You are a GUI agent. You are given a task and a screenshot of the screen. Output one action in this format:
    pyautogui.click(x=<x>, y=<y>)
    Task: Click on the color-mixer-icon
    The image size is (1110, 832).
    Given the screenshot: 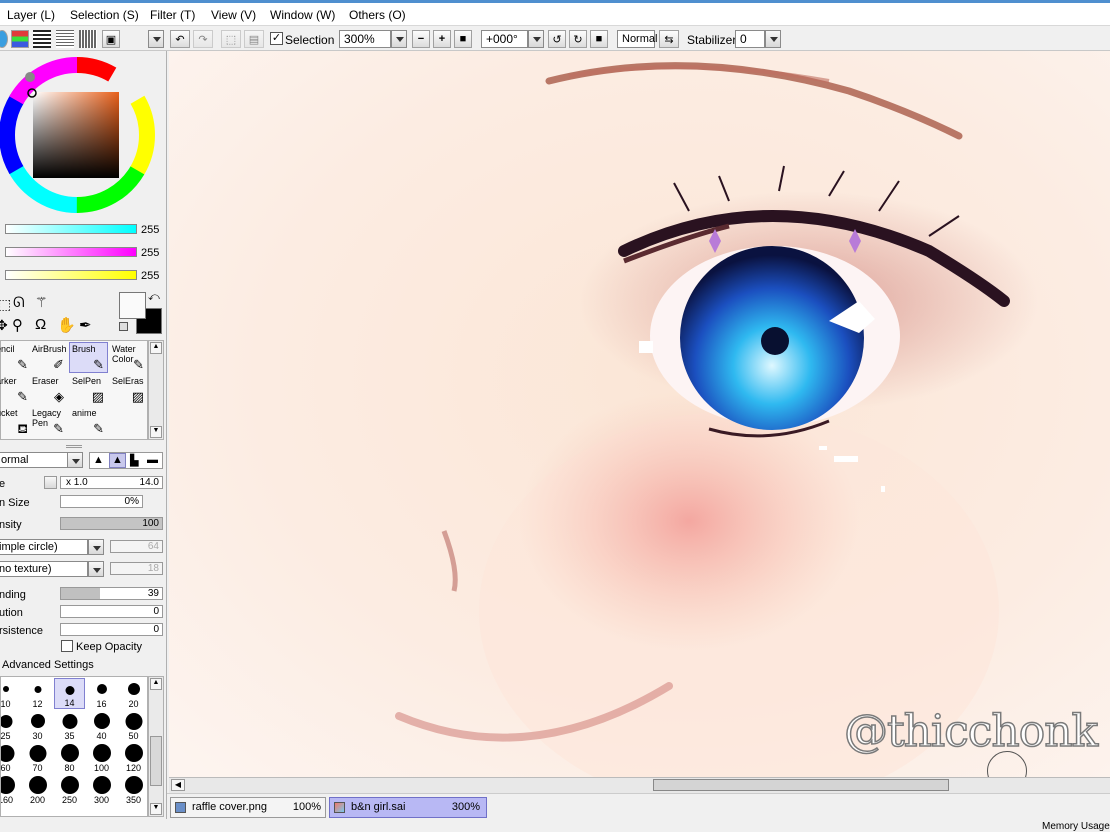 What is the action you would take?
    pyautogui.click(x=65, y=39)
    